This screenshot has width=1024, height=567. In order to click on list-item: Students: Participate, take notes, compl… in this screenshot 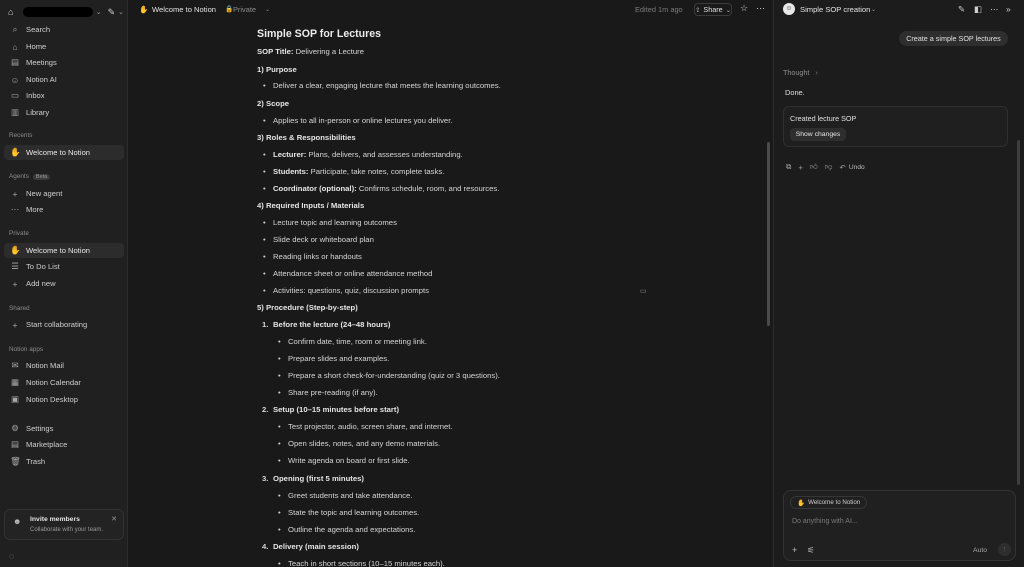, I will do `click(353, 171)`.